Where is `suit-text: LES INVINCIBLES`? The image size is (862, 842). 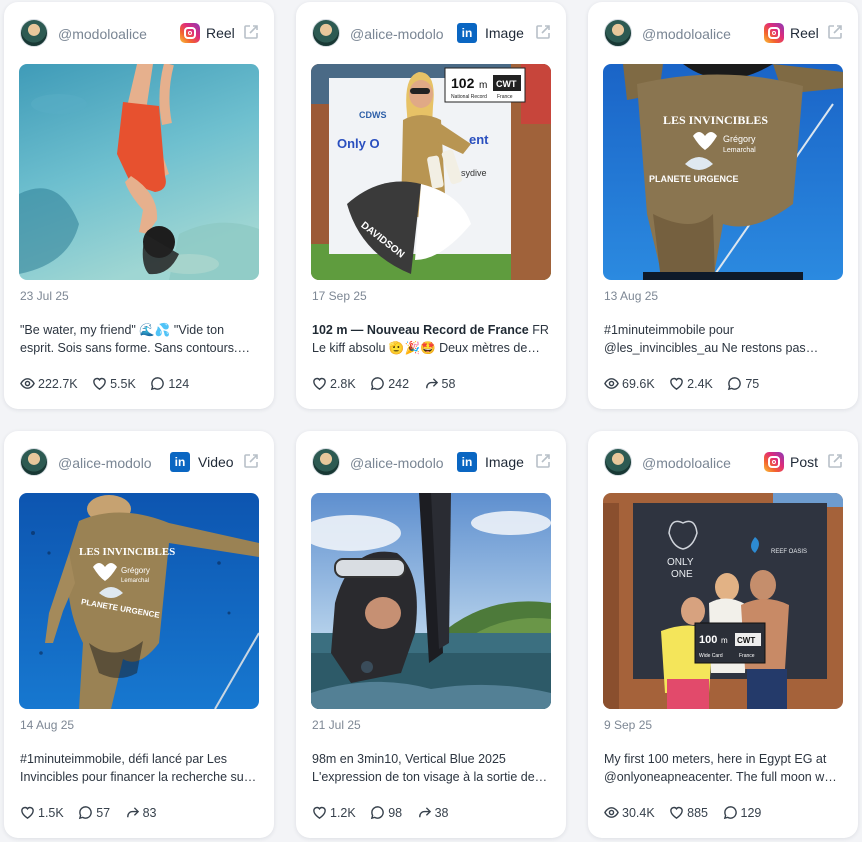
suit-text: LES INVINCIBLES is located at coordinates (127, 552).